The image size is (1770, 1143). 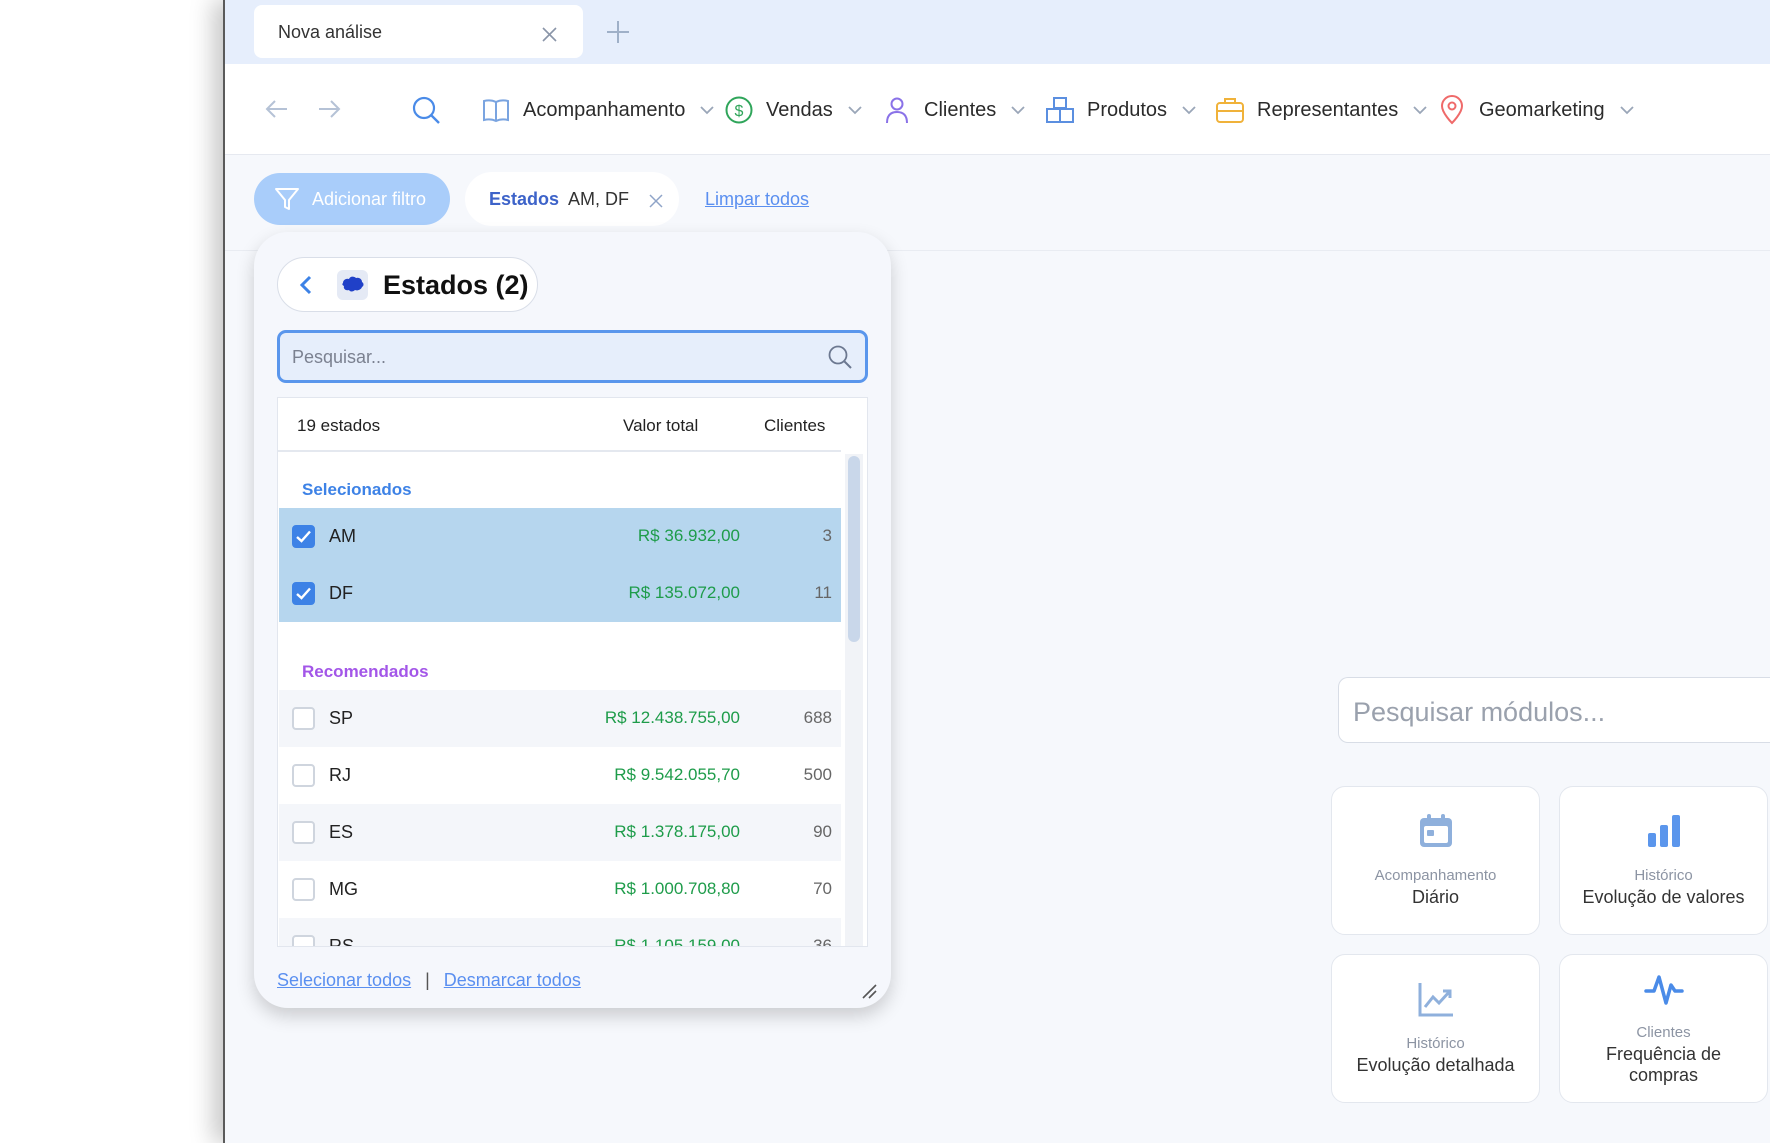 I want to click on module-search-field, so click(x=1554, y=710).